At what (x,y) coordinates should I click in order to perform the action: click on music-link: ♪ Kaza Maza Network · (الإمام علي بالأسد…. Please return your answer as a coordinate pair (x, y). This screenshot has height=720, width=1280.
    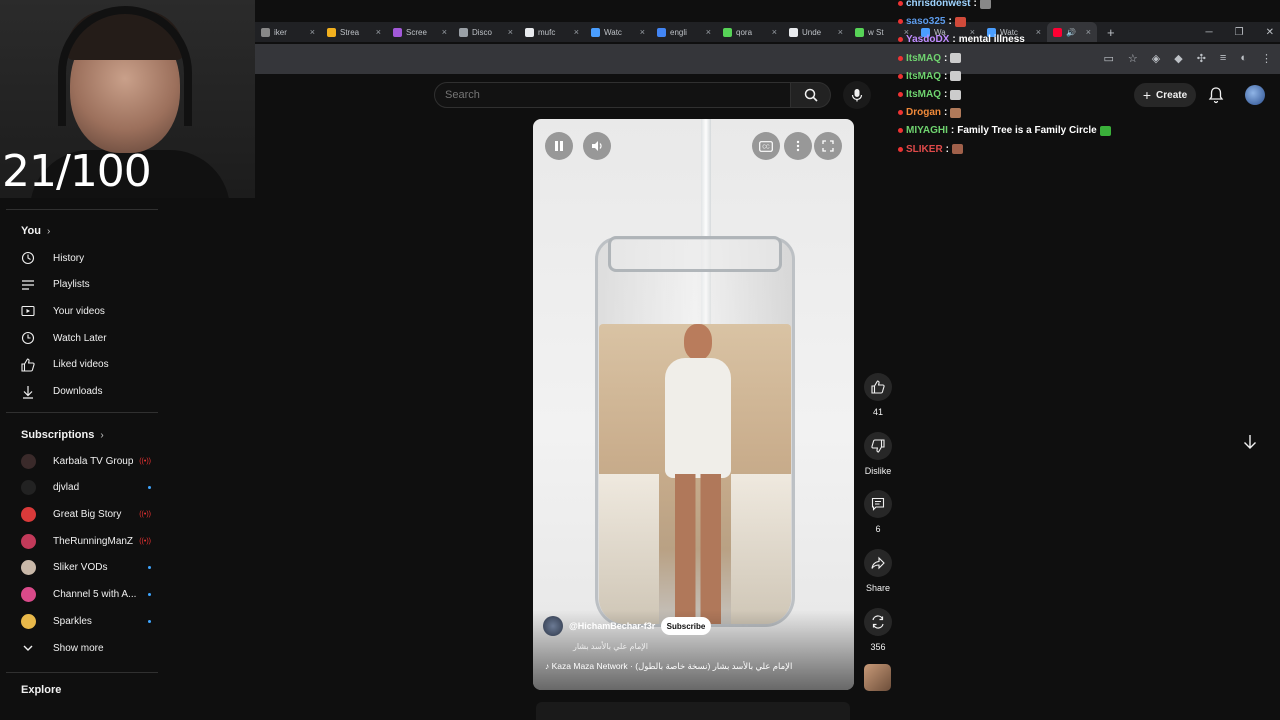
    Looking at the image, I should click on (668, 666).